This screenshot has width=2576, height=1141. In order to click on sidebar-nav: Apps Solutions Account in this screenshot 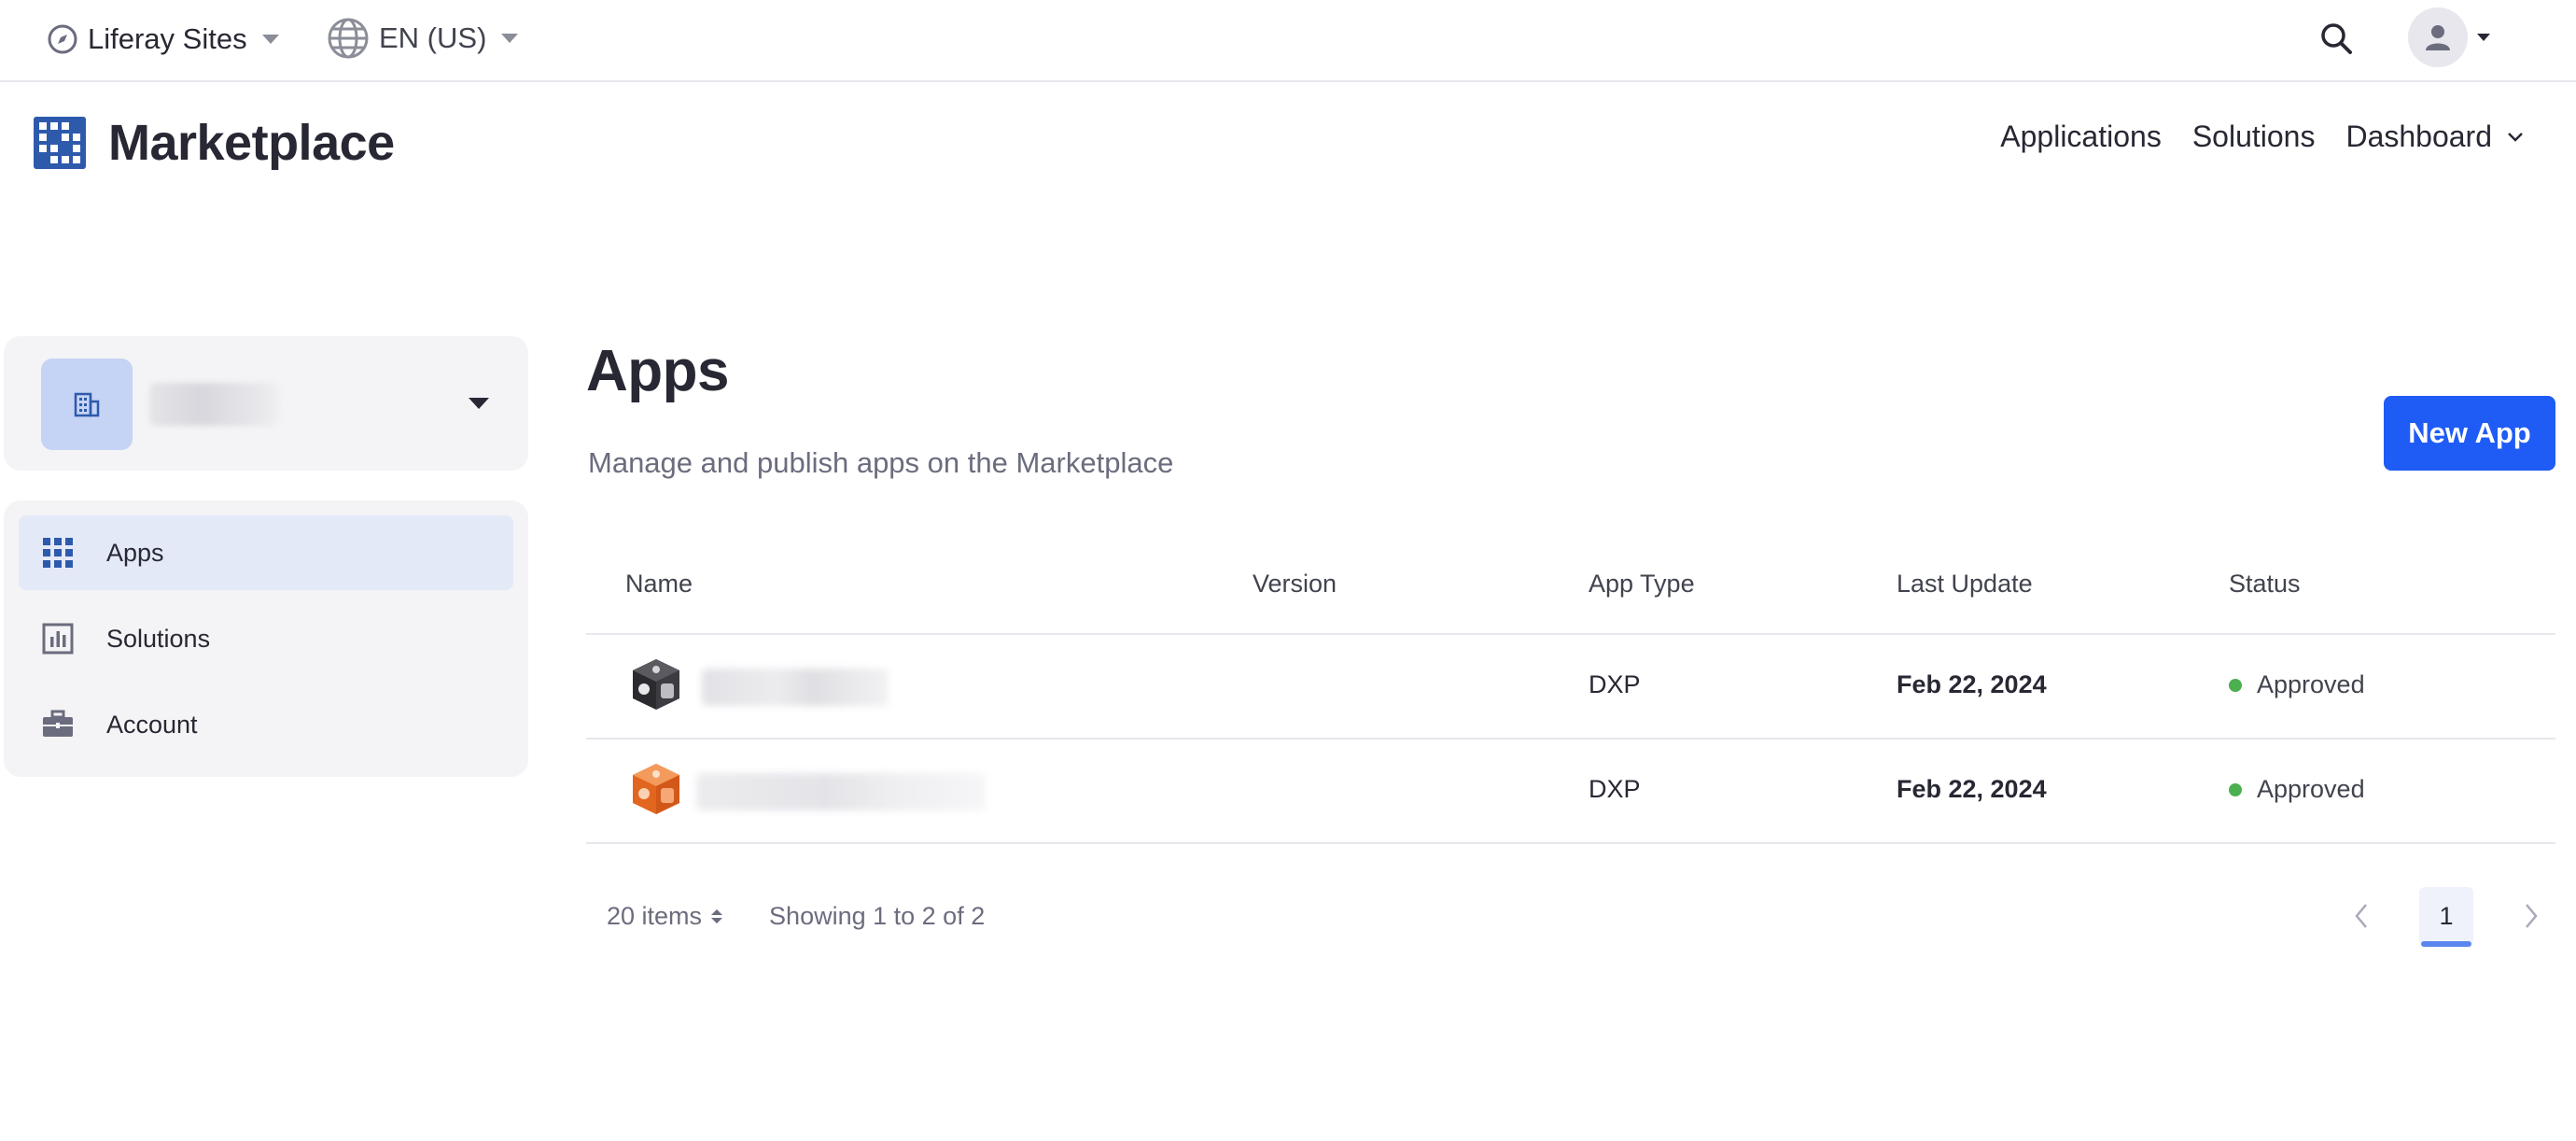, I will do `click(266, 638)`.